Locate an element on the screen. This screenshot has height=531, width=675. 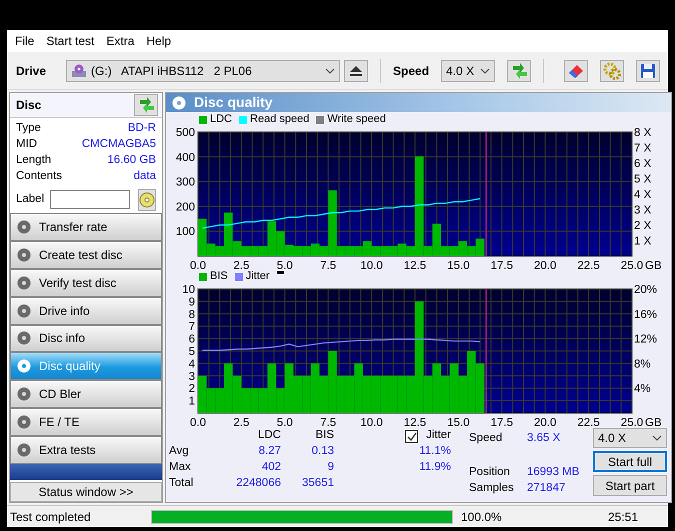
axis-label: 100 is located at coordinates (185, 232).